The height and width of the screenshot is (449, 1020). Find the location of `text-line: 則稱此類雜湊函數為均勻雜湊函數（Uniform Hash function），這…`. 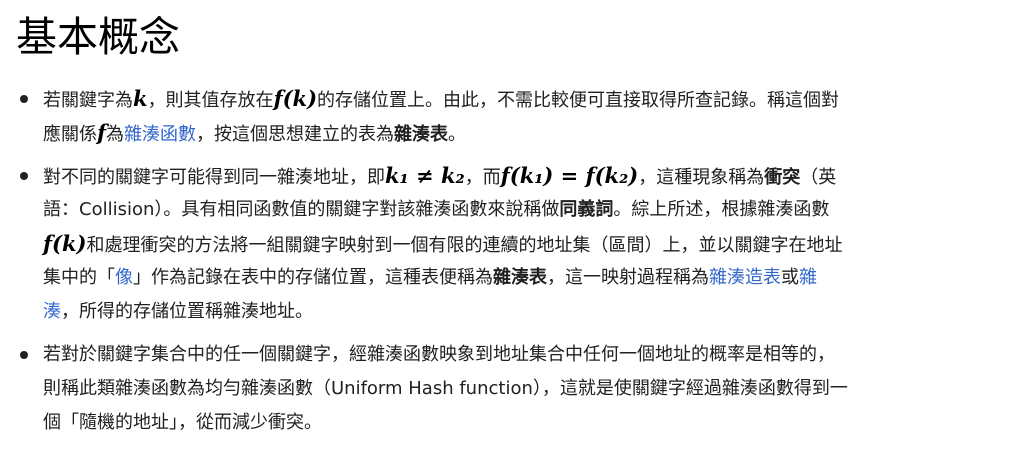

text-line: 則稱此類雜湊函數為均勻雜湊函數（Uniform Hash function），這… is located at coordinates (445, 388).